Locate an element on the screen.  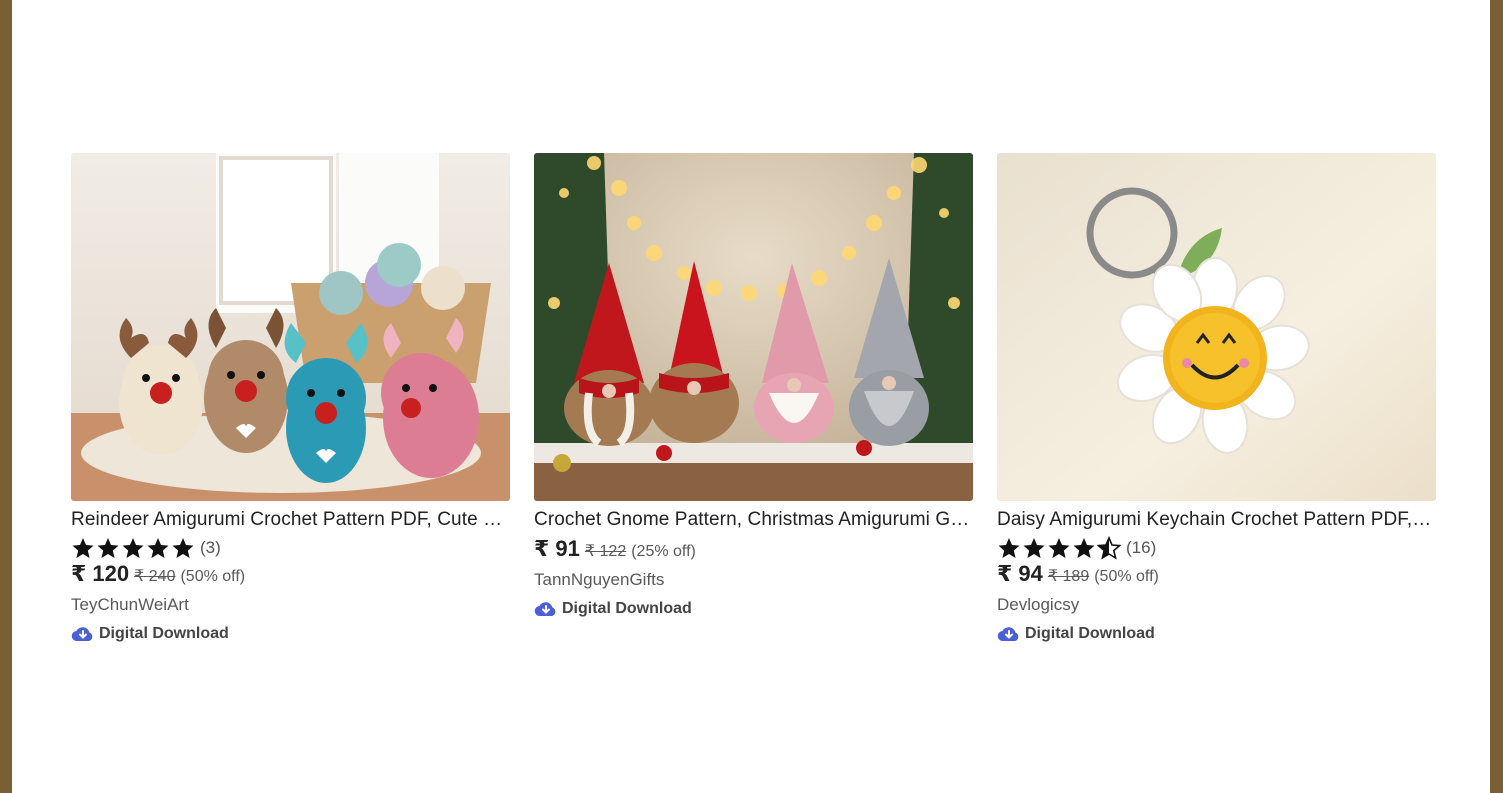
product-image-reindeer is located at coordinates (290, 327).